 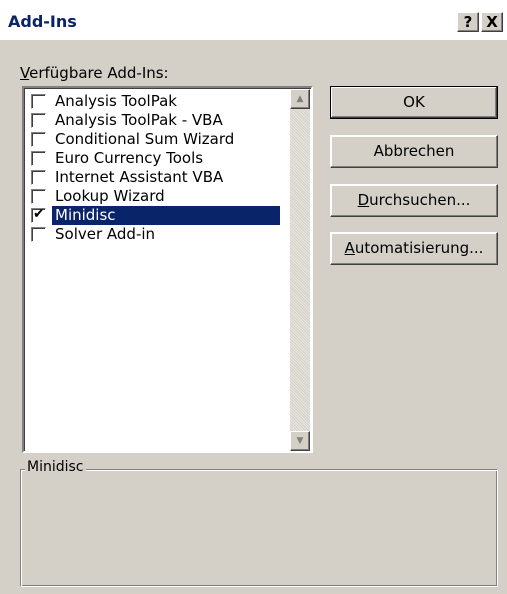 I want to click on addins-list-label: Verfügbare Add-Ins:, so click(x=94, y=73).